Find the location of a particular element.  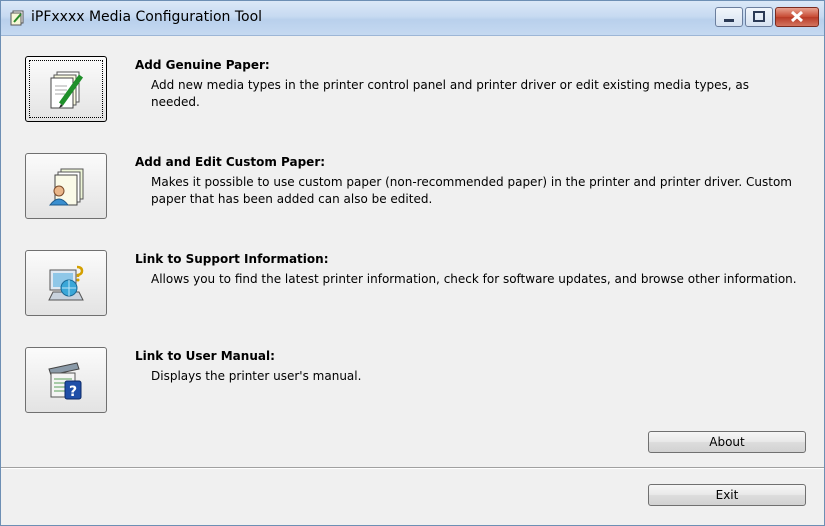

item-title: Link to Support Information: is located at coordinates (232, 259).